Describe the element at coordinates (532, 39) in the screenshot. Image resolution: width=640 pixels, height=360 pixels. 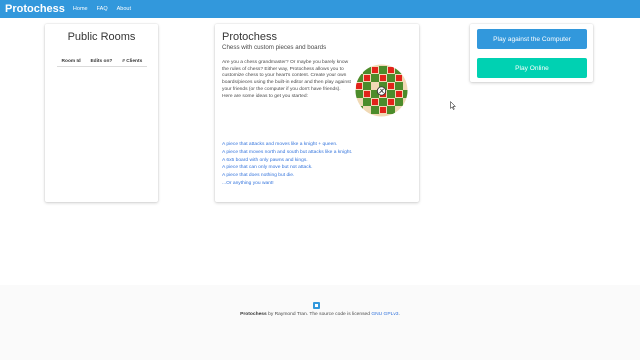
I see `play-computer-button: Play against the Computer` at that location.